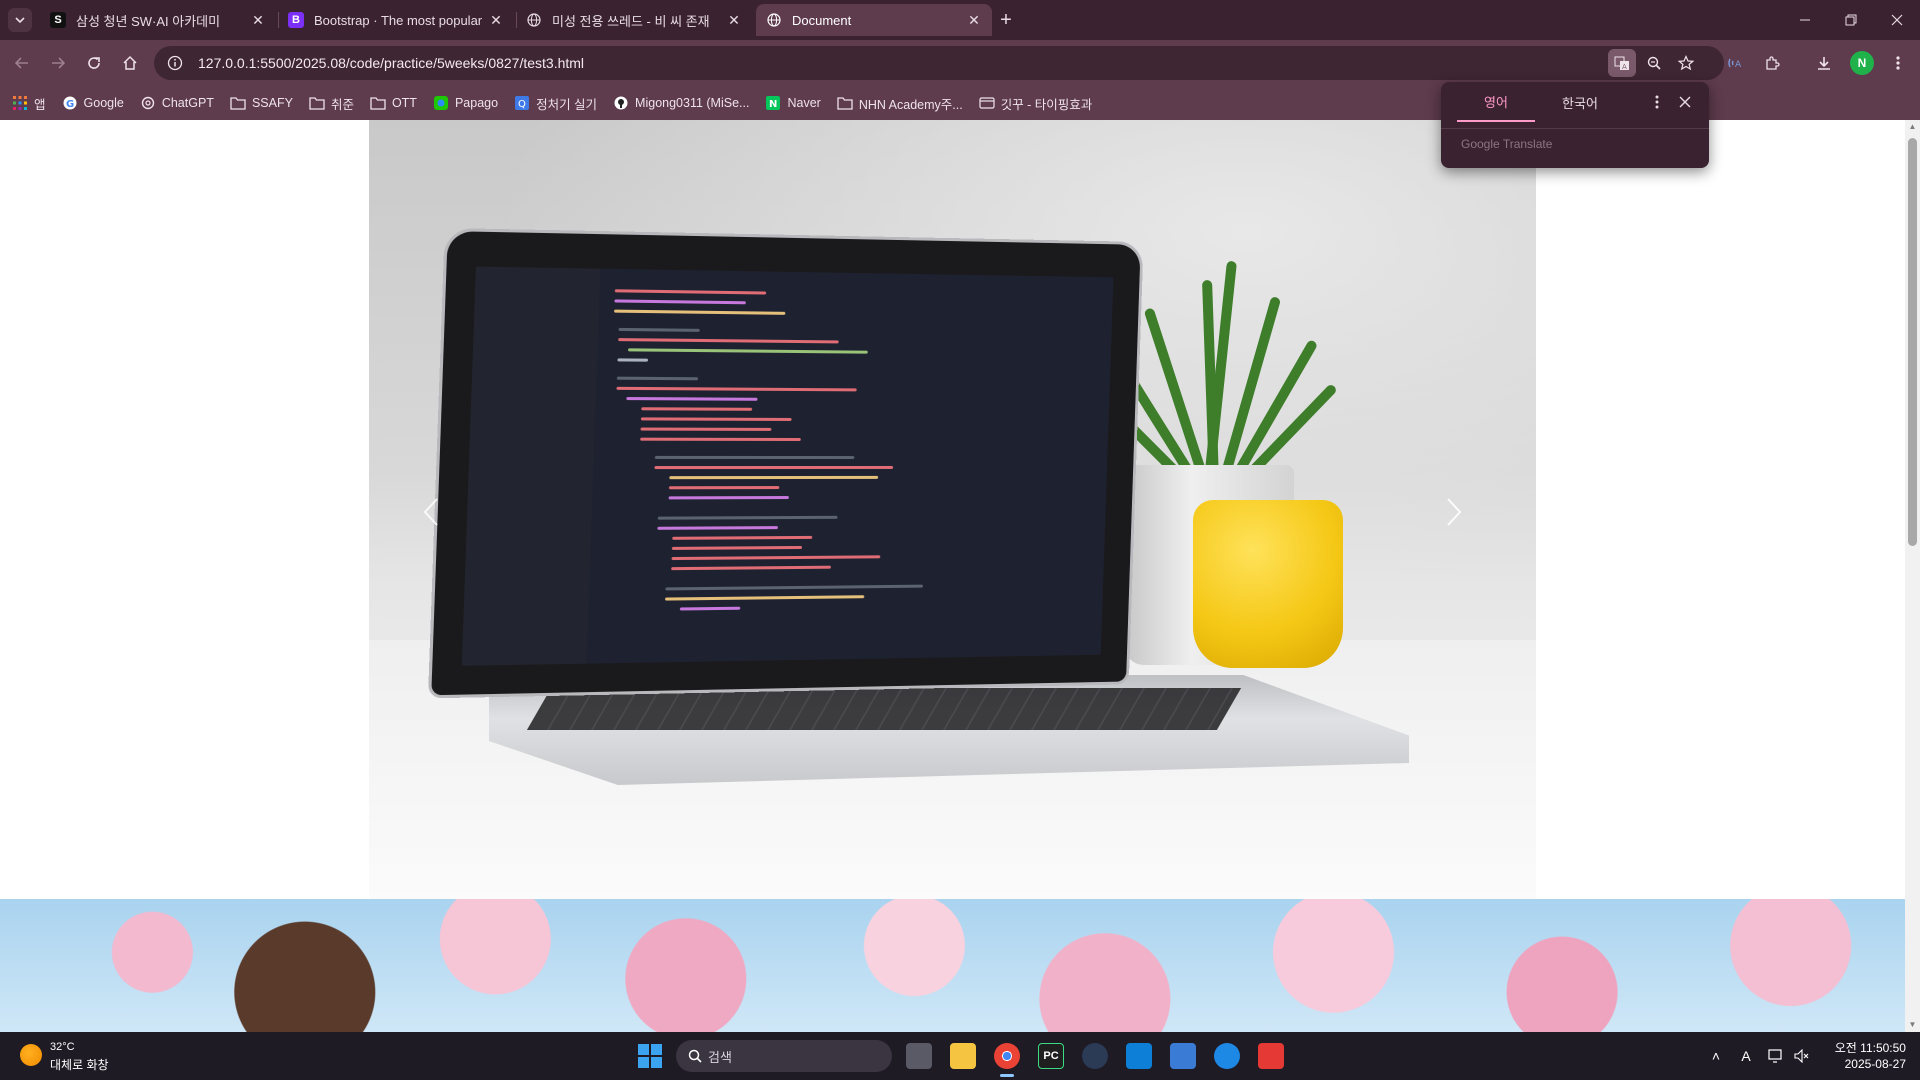  I want to click on carousel-prev-button, so click(431, 512).